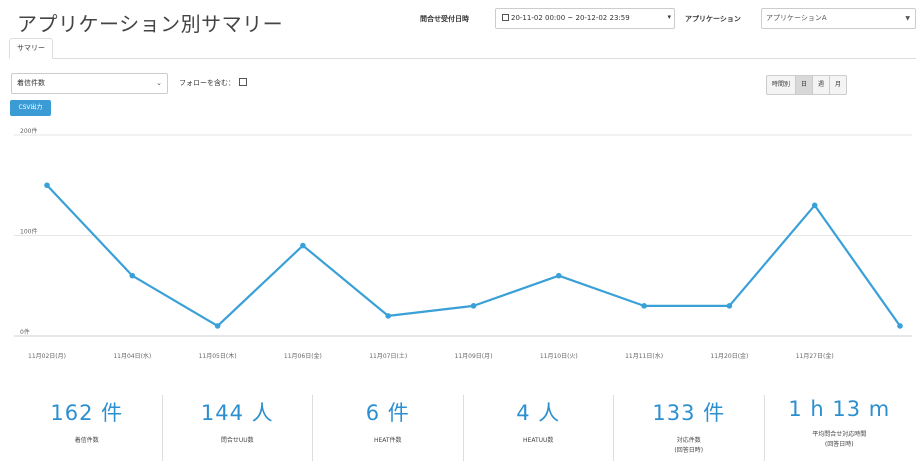 The image size is (922, 464). Describe the element at coordinates (815, 356) in the screenshot. I see `x-tick-label: 11月27日(金)` at that location.